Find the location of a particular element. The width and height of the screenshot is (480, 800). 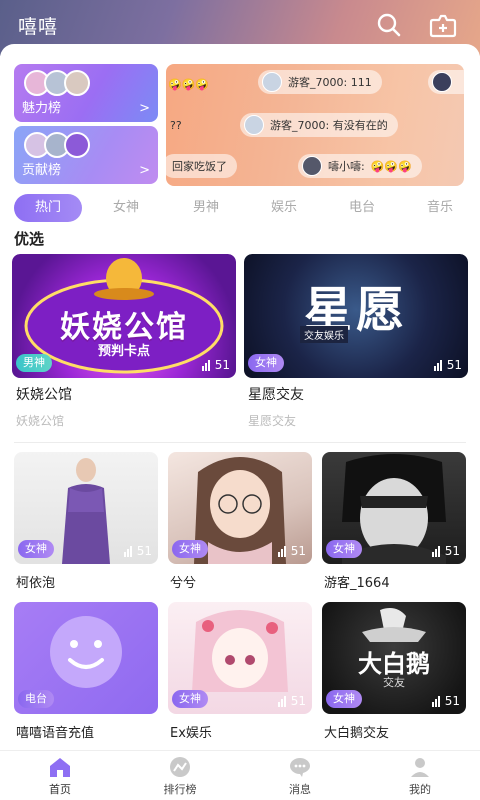

room-name: 妖娆公馆 is located at coordinates (44, 395).